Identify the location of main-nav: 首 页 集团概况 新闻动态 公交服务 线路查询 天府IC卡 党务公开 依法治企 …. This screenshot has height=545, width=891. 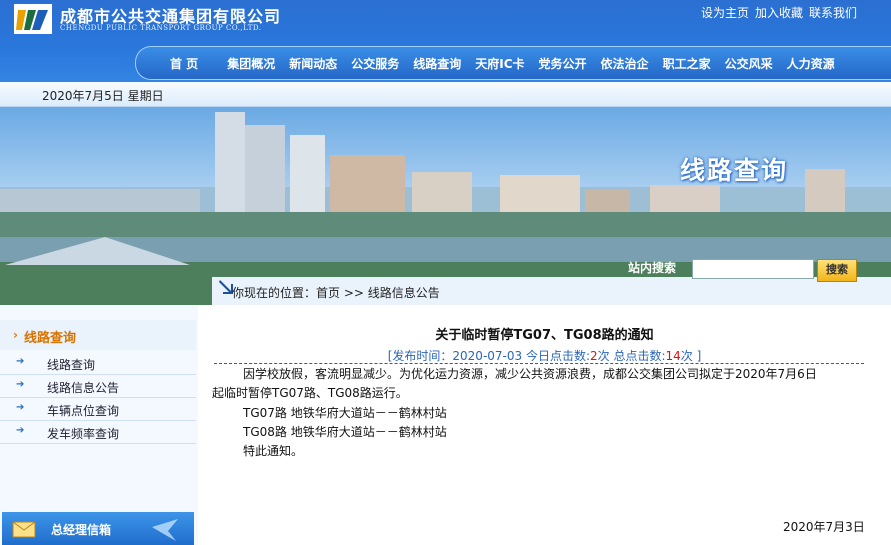
(513, 63).